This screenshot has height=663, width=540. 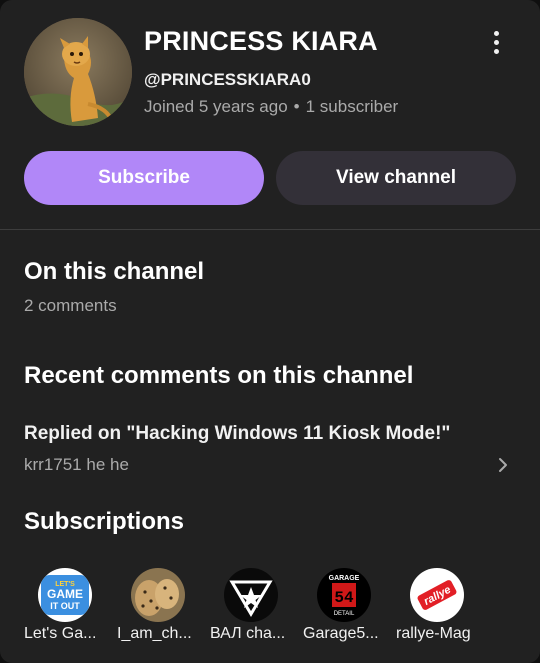 I want to click on subscription-item: rallye rallye-Mag, so click(x=439, y=606).